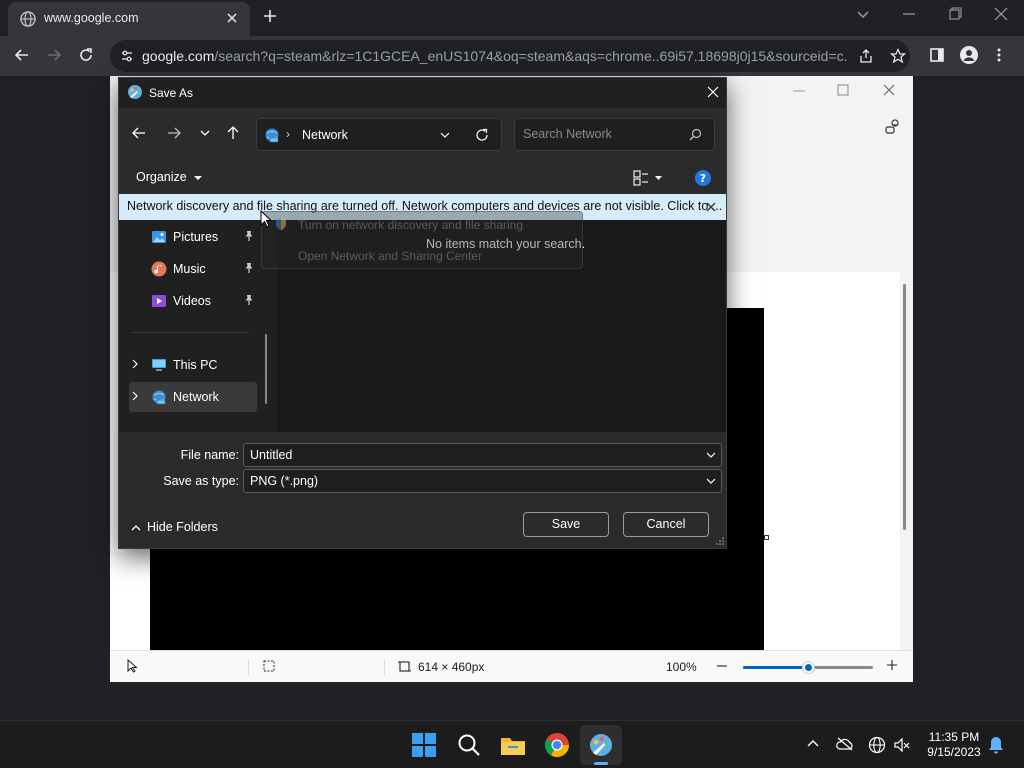  I want to click on file-name-field: Untitled, so click(482, 455).